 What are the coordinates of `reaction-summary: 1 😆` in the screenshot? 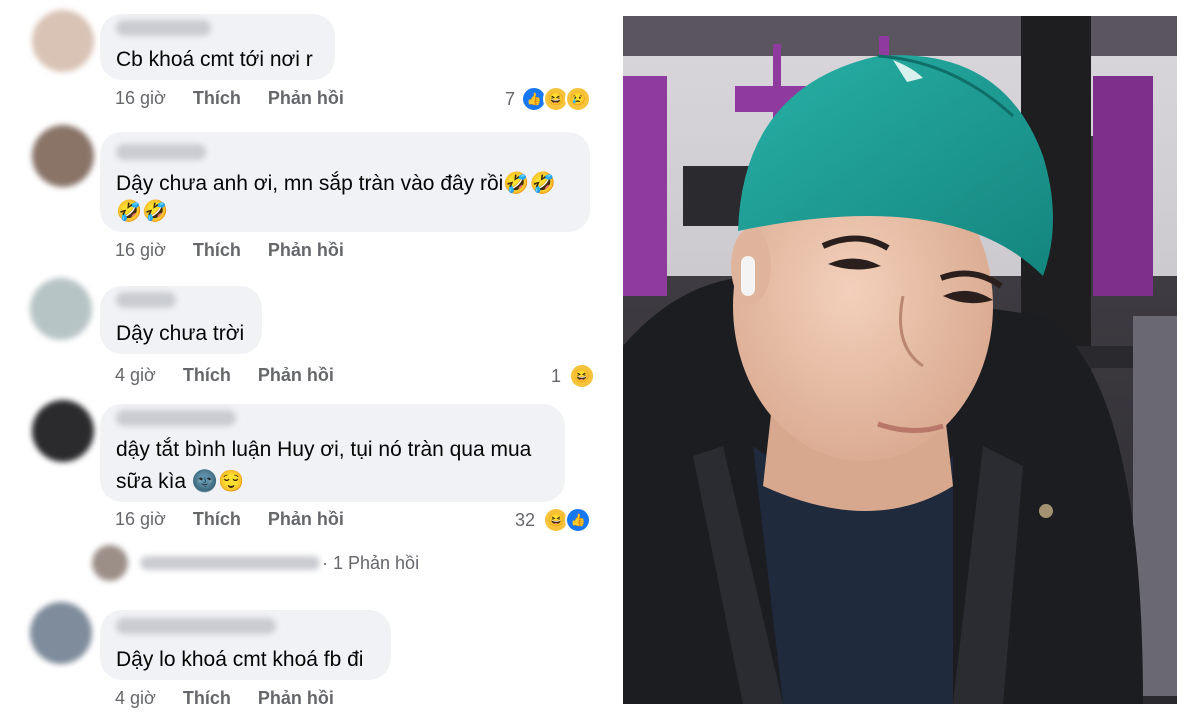 It's located at (573, 376).